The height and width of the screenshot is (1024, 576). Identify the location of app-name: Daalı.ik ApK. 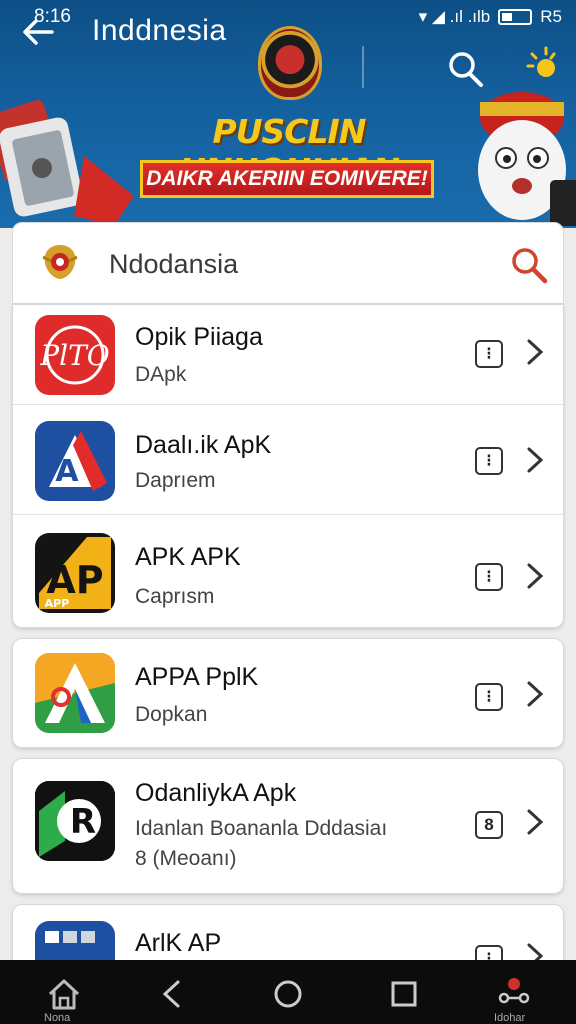
(203, 445).